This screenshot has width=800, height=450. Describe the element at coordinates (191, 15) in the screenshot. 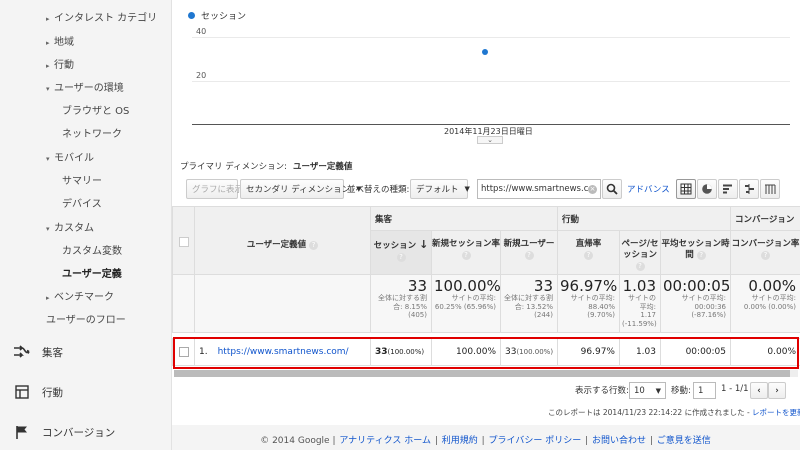

I see `legend-dot` at that location.